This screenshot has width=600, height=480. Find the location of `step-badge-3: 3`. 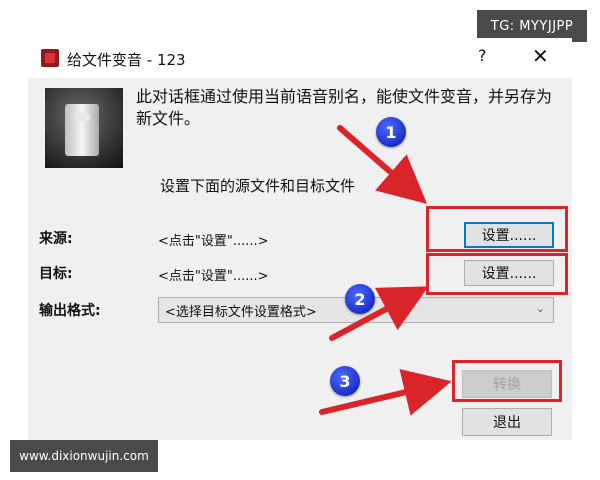

step-badge-3: 3 is located at coordinates (345, 381).